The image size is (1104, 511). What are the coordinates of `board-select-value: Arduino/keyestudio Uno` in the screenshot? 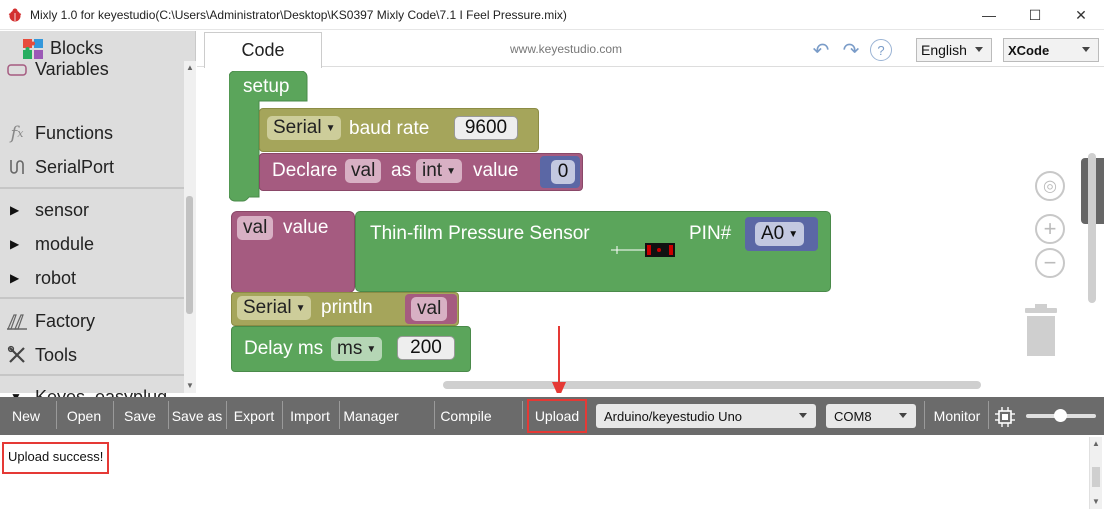 It's located at (673, 416).